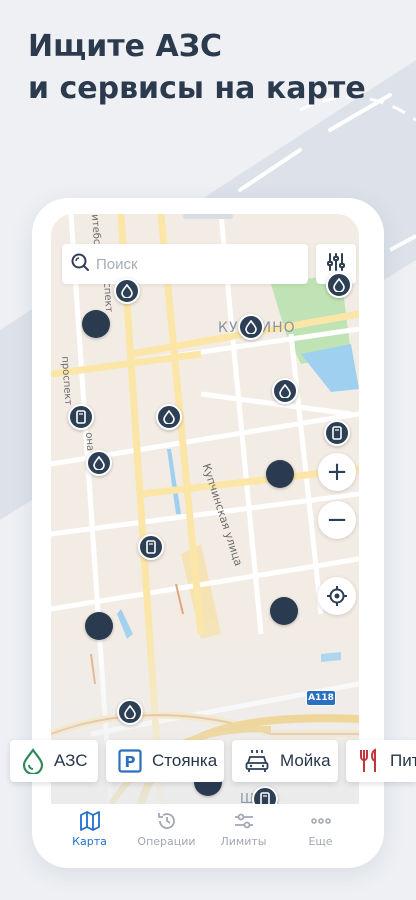 This screenshot has height=900, width=416. What do you see at coordinates (205, 829) in the screenshot?
I see `bottom-tab-bar: Карта Операции Лимиты Еще` at bounding box center [205, 829].